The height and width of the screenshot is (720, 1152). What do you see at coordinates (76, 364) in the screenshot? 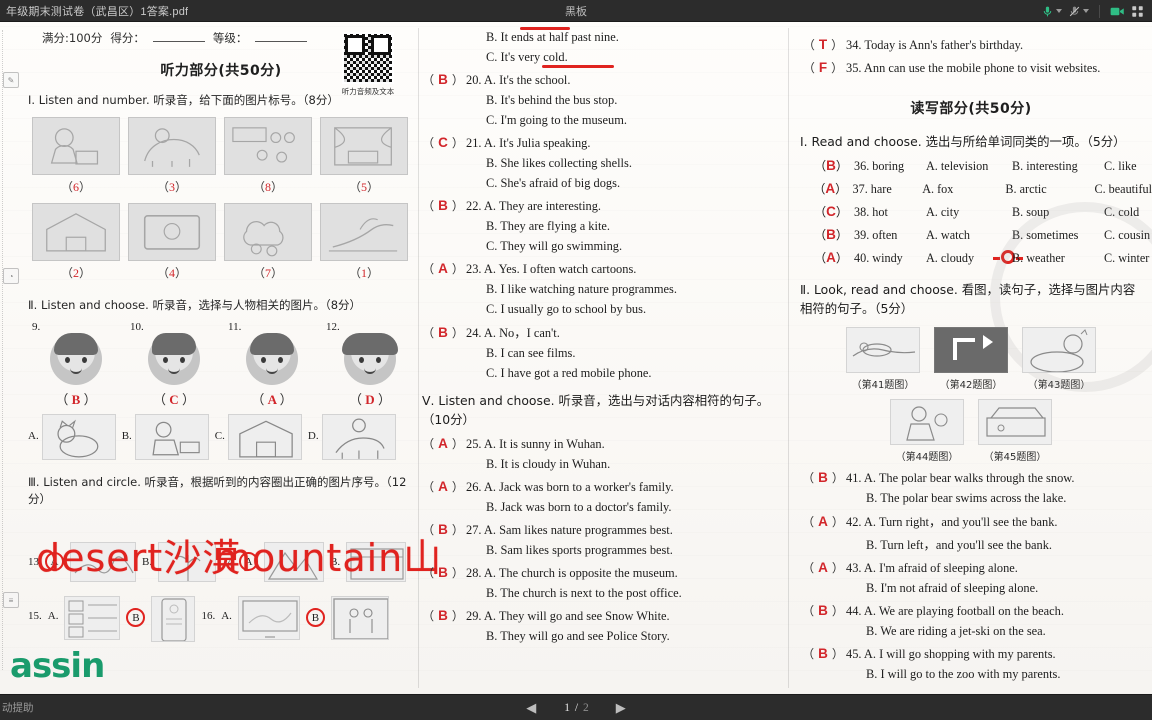
I see `portrait-cell: 9. （ B ）` at bounding box center [76, 364].